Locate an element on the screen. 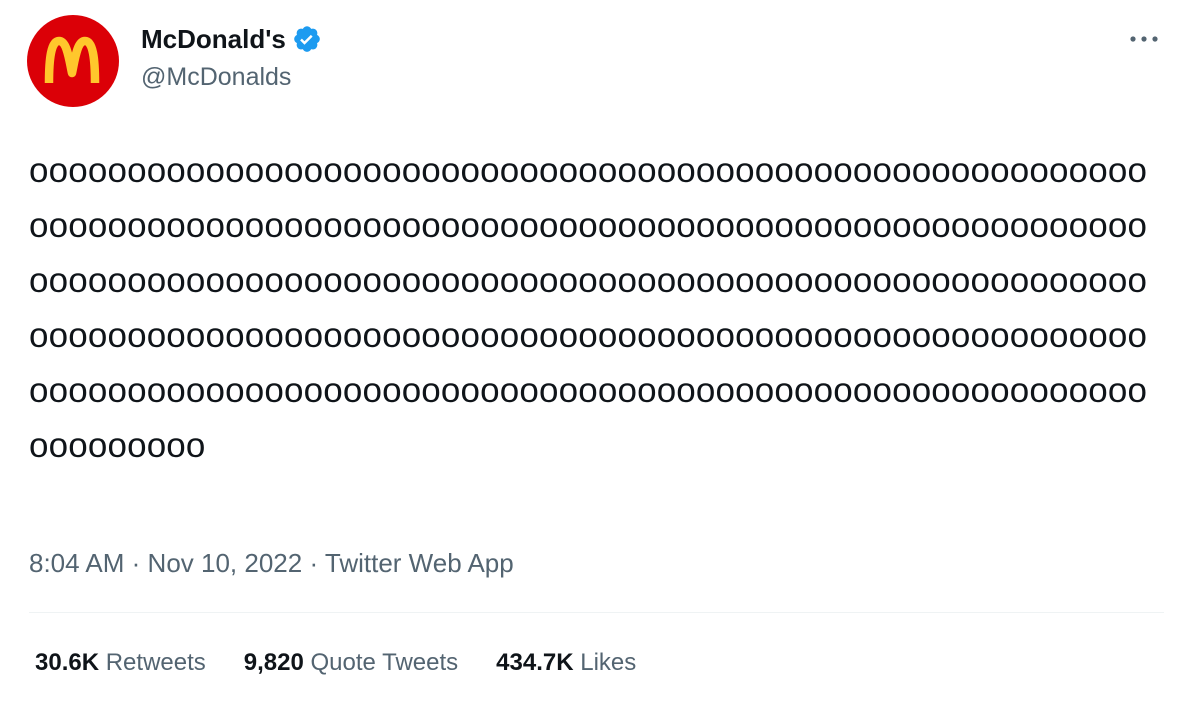 The width and height of the screenshot is (1190, 708). retweets-label: Retweets is located at coordinates (155, 662).